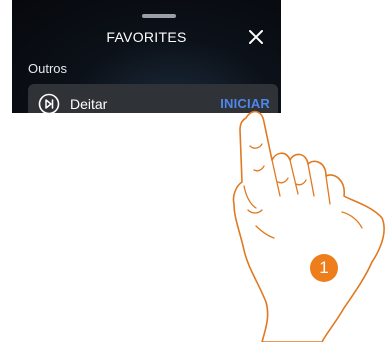  I want to click on close-icon, so click(256, 37).